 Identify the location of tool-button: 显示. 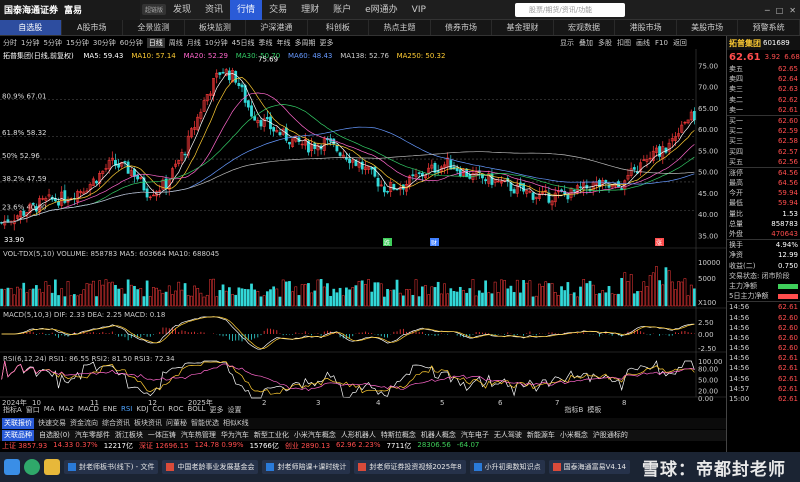
(567, 43).